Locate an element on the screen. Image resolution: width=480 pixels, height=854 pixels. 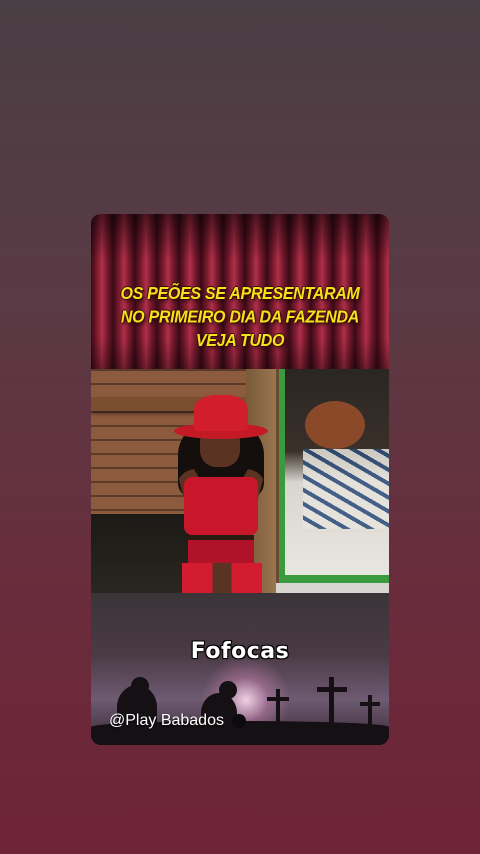
pouf is located at coordinates (335, 425).